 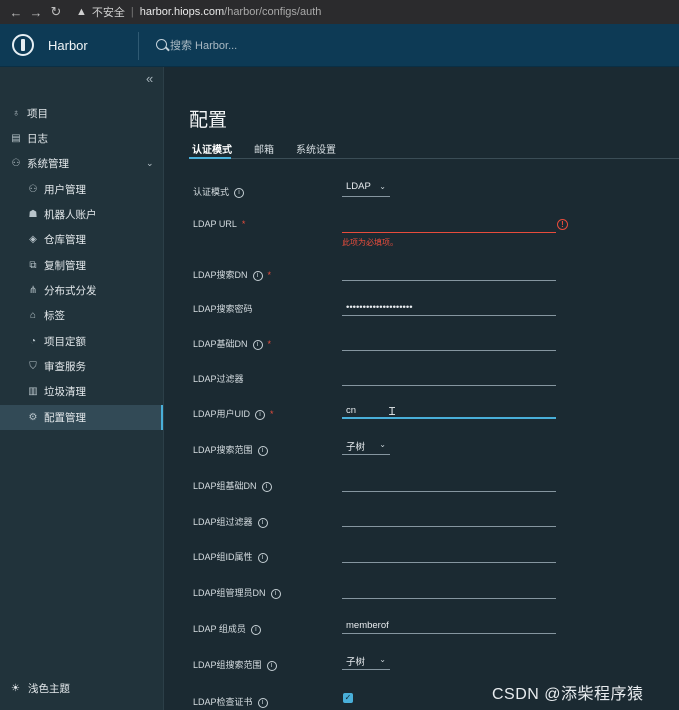 What do you see at coordinates (81, 366) in the screenshot?
I see `sidebar-item-interrogation: ⛉ 审查服务` at bounding box center [81, 366].